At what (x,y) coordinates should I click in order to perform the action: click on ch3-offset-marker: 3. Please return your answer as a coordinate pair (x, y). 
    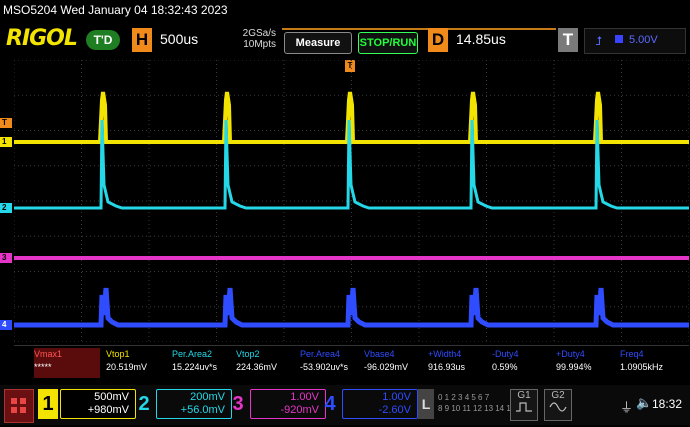
    Looking at the image, I should click on (6, 258).